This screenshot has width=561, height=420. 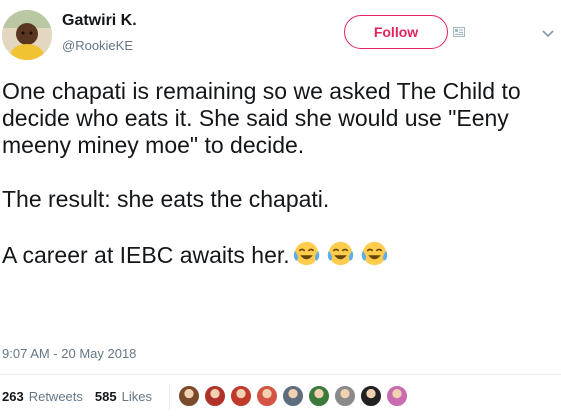 I want to click on emoji-row, so click(x=343, y=253).